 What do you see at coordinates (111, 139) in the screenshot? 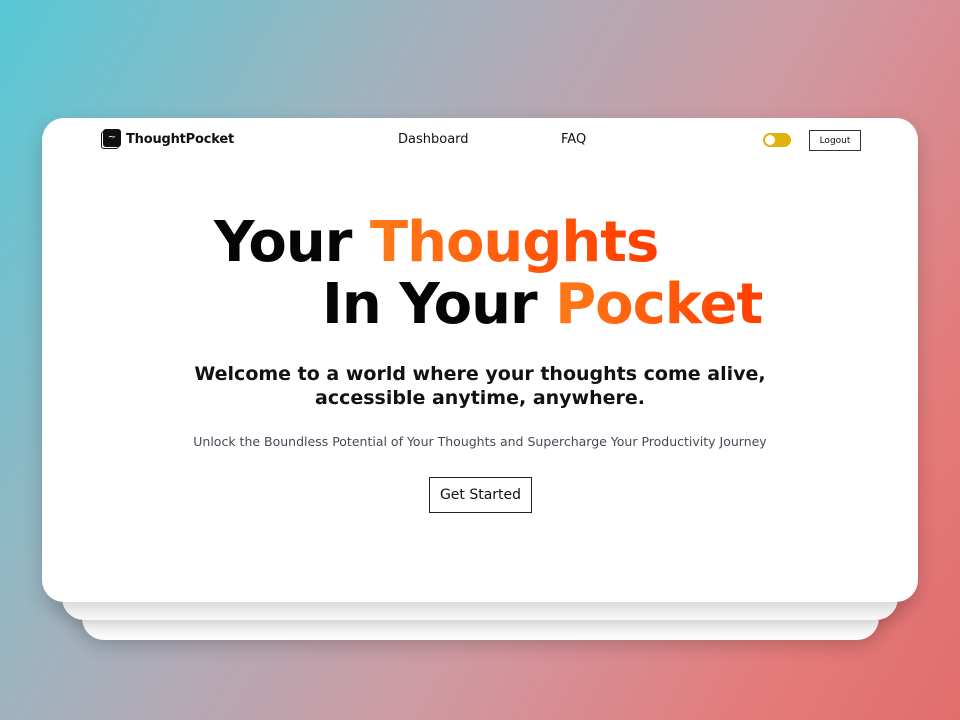
I see `notebook-icon: ~` at bounding box center [111, 139].